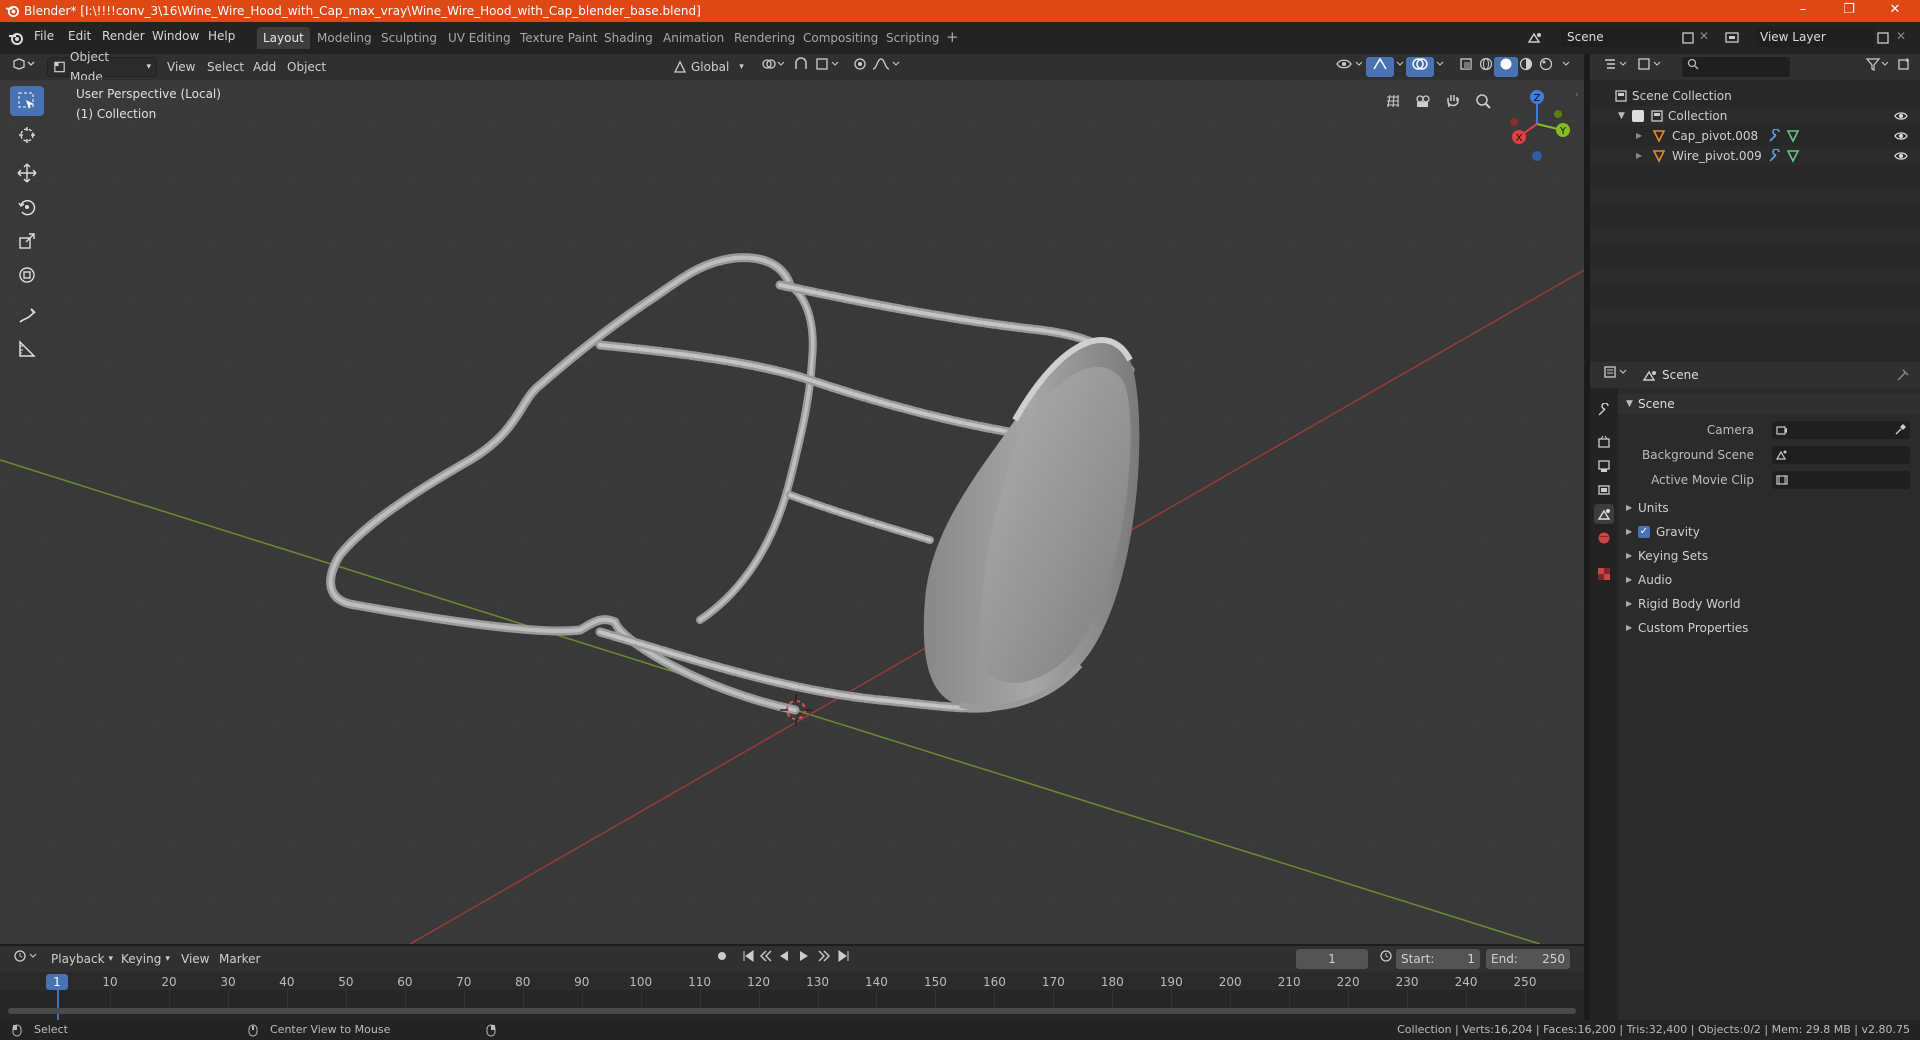 This screenshot has height=1040, width=1920. Describe the element at coordinates (409, 38) in the screenshot. I see `tab-sculpting: Sculpting` at that location.